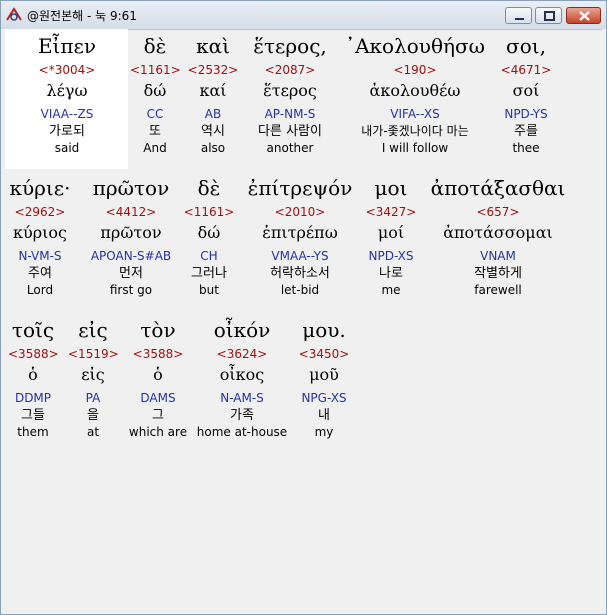 The height and width of the screenshot is (615, 607). I want to click on interlinear-word: καὶ <2532> καί AB 역시 also, so click(213, 93).